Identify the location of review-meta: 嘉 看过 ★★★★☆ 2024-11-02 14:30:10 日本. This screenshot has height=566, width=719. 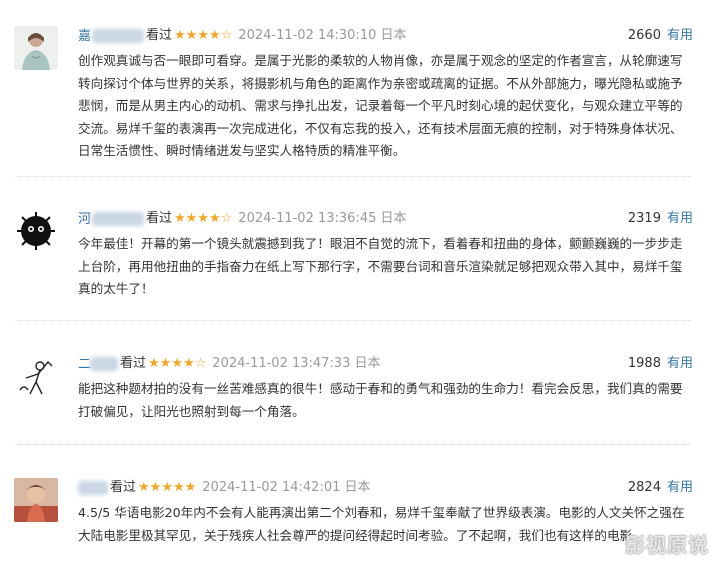
(242, 36).